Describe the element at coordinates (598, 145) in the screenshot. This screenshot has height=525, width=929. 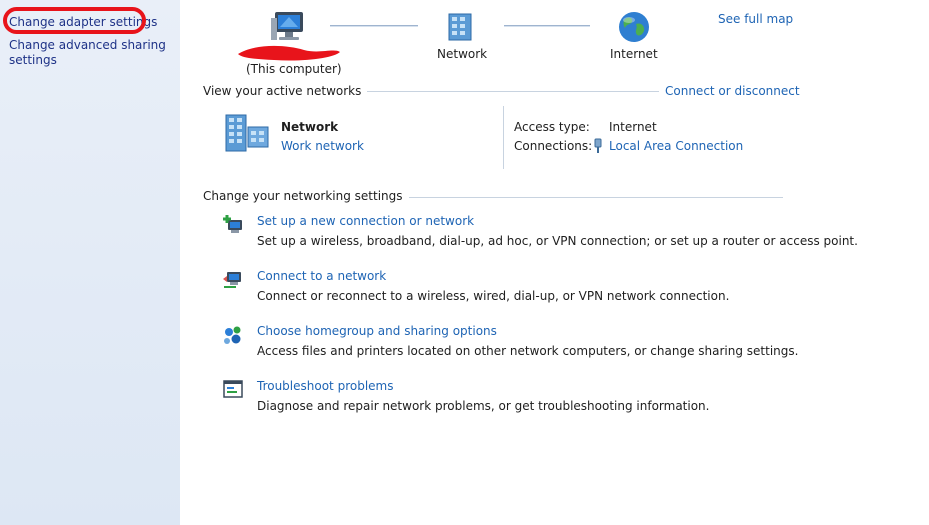
I see `ethernet-icon` at that location.